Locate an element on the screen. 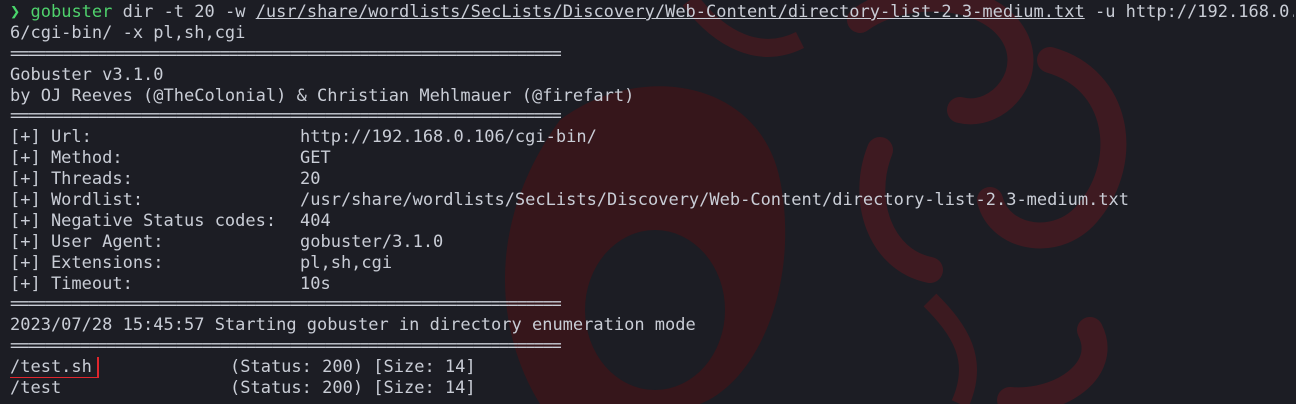 This screenshot has width=1296, height=404. config-value: 404 is located at coordinates (315, 220).